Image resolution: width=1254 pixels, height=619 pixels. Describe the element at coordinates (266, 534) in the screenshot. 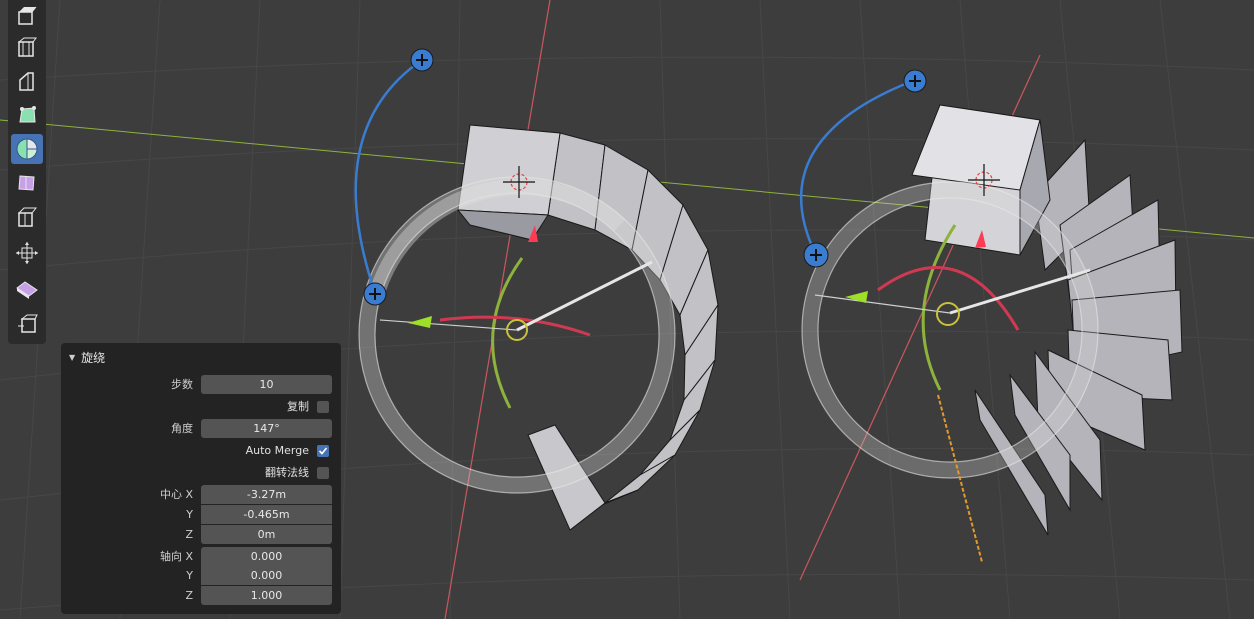

I see `center-z-field: 0m` at that location.